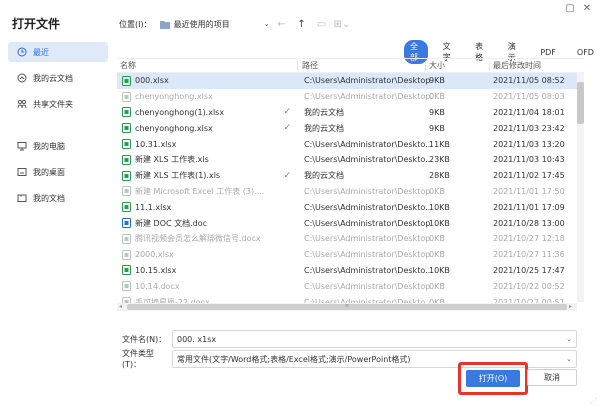  Describe the element at coordinates (529, 144) in the screenshot. I see `file-time: 2021/11/03 13:20` at that location.